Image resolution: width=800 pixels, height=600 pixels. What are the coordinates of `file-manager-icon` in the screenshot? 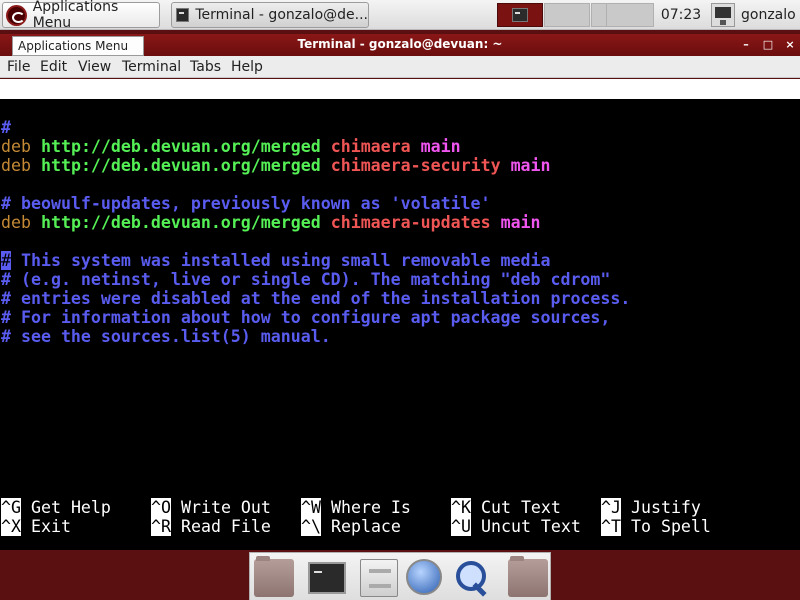 It's located at (379, 578).